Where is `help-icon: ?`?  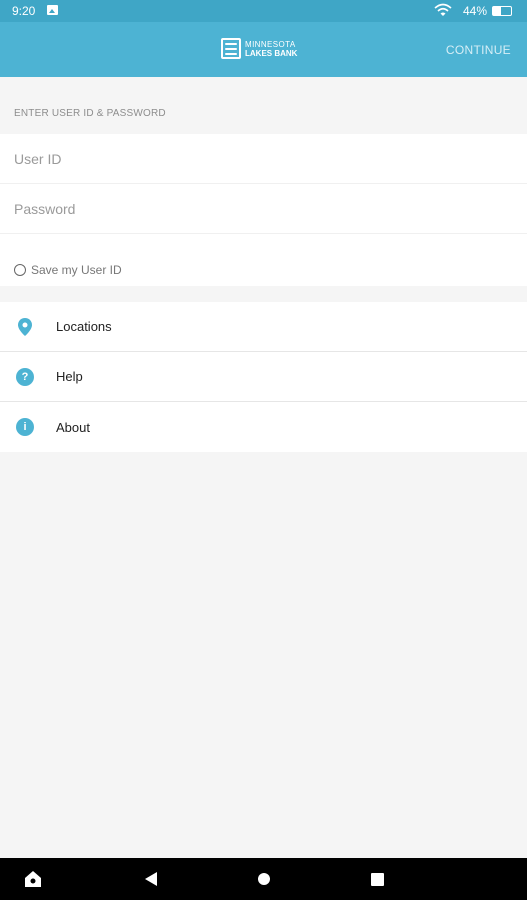 help-icon: ? is located at coordinates (25, 376).